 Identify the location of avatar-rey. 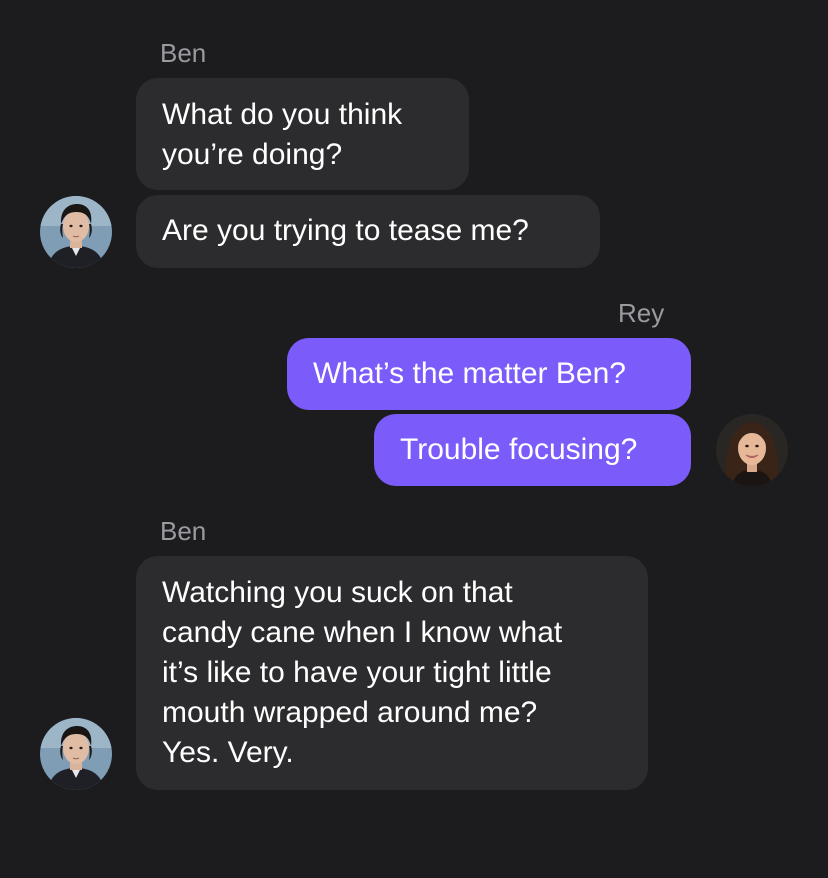
(752, 450).